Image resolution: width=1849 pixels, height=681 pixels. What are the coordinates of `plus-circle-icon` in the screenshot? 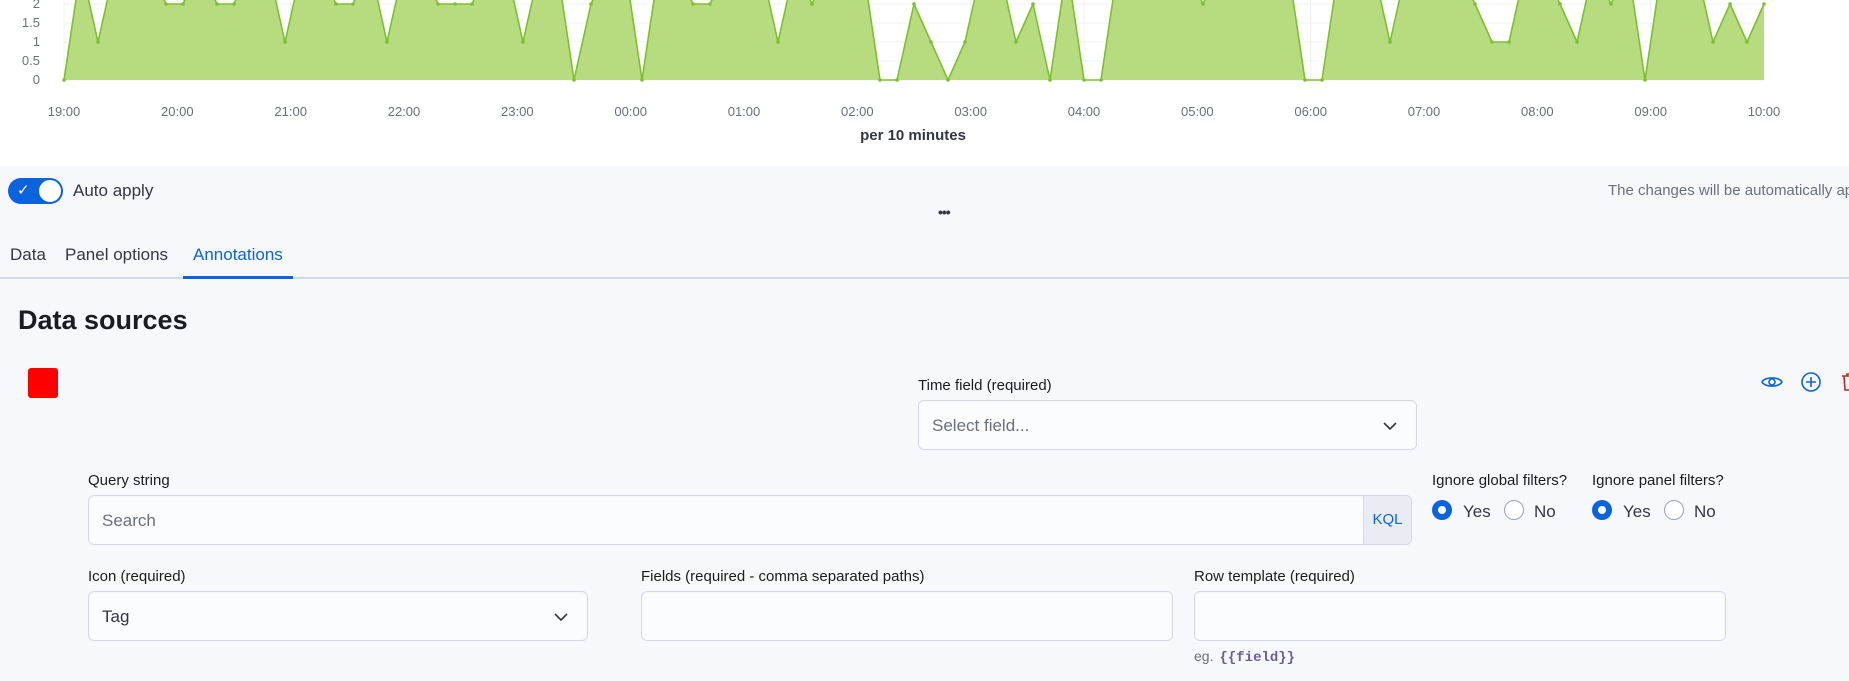 It's located at (1811, 382).